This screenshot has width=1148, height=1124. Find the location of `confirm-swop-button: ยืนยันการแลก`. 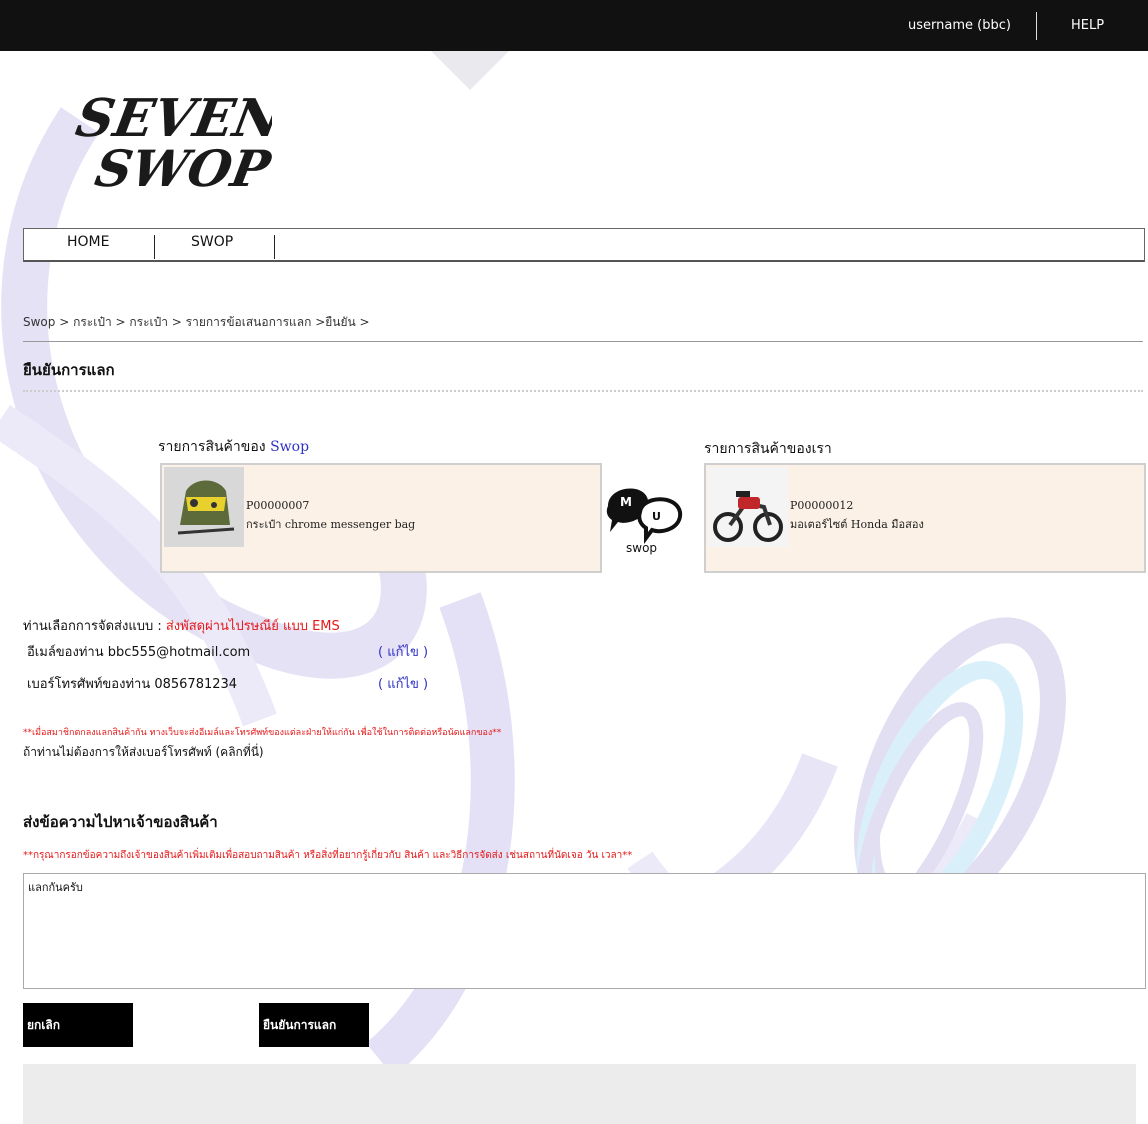

confirm-swop-button: ยืนยันการแลก is located at coordinates (314, 1025).